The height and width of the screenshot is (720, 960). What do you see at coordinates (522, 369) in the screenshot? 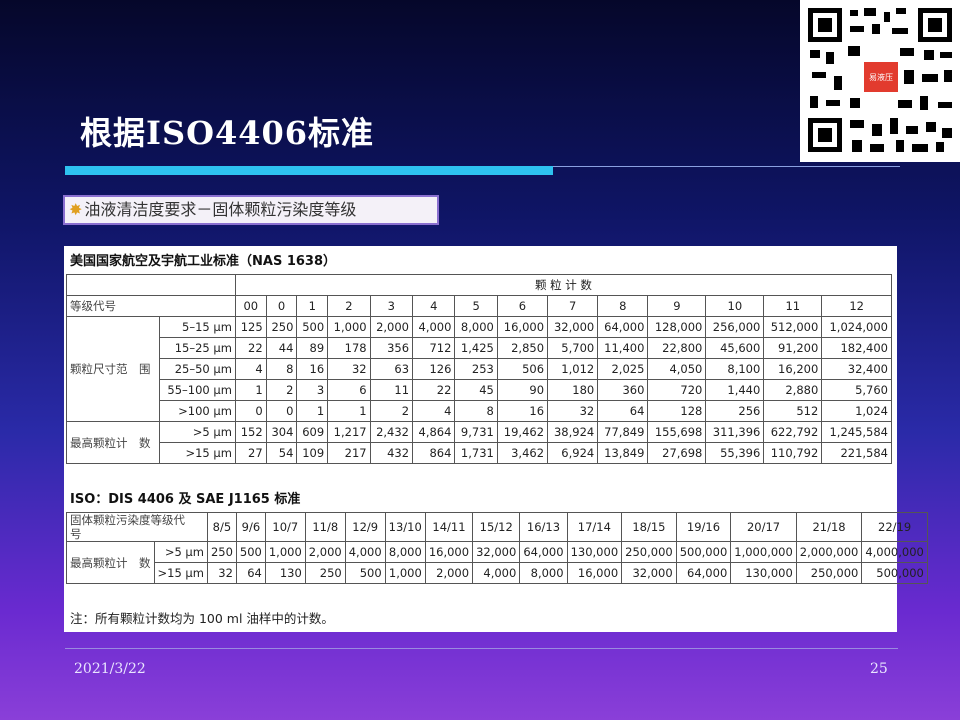
I see `nas-value-cell: 506` at bounding box center [522, 369].